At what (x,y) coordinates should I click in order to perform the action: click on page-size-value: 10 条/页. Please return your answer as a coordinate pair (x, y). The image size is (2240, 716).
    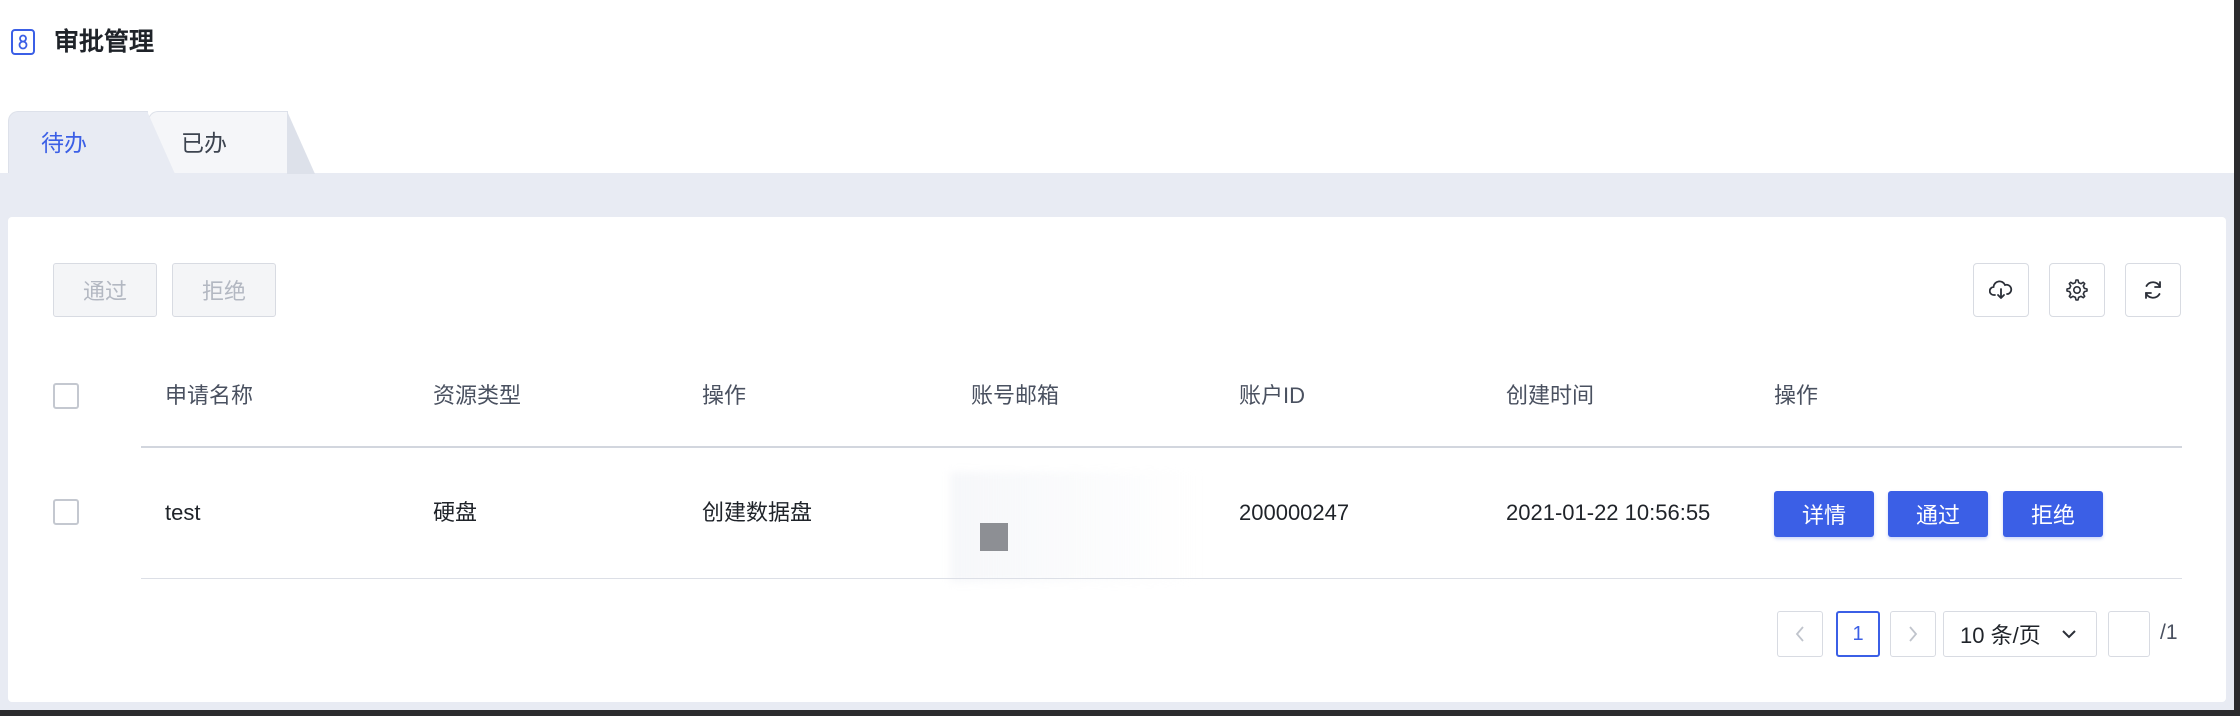
    Looking at the image, I should click on (2000, 635).